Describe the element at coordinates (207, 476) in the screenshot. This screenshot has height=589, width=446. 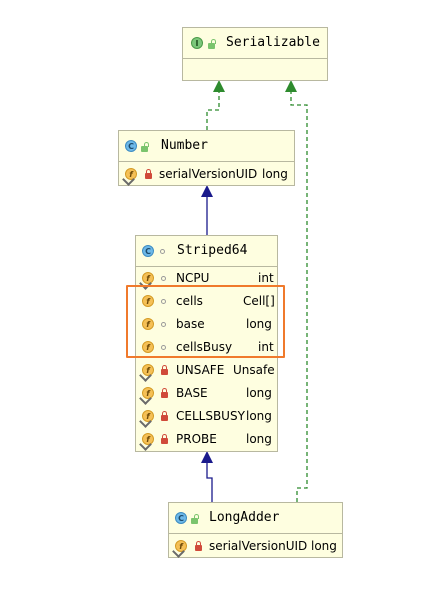
I see `edge-longadder-extends-striped64` at that location.